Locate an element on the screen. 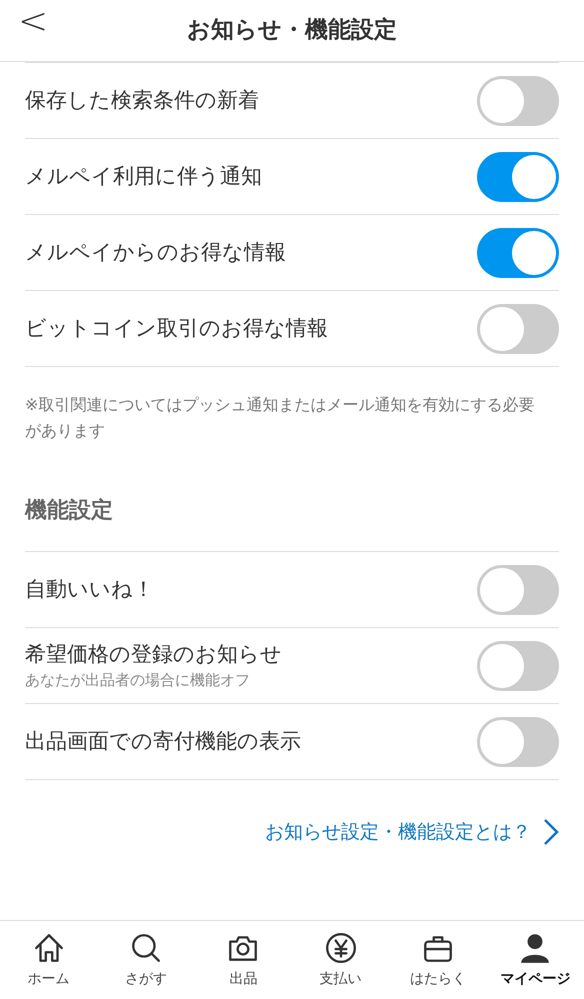  setting-label: 自動いいね！ is located at coordinates (89, 589).